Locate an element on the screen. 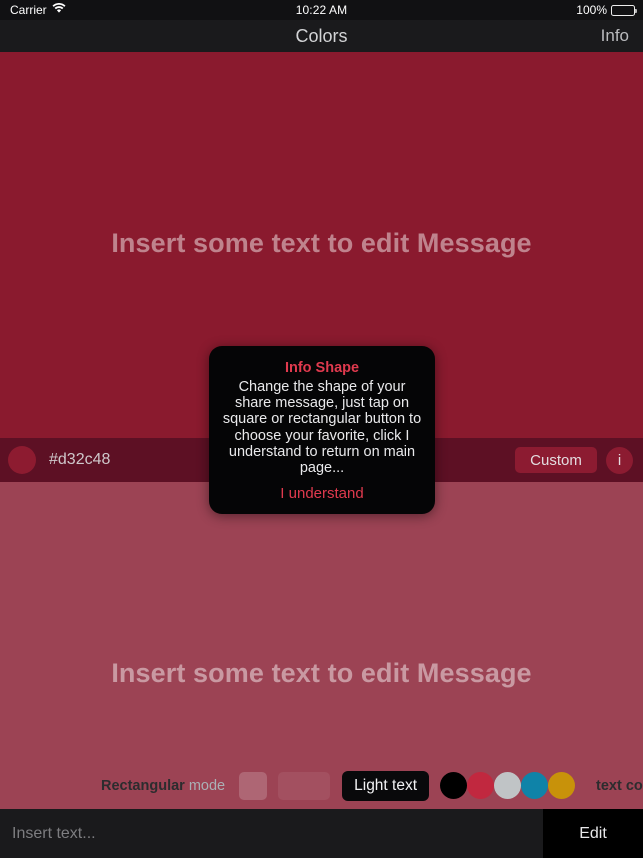 This screenshot has height=858, width=643. input-bar: Insert text... Edit is located at coordinates (321, 833).